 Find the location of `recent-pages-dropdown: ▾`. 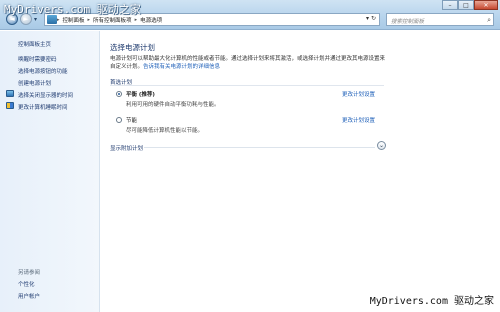

recent-pages-dropdown: ▾ is located at coordinates (35, 19).